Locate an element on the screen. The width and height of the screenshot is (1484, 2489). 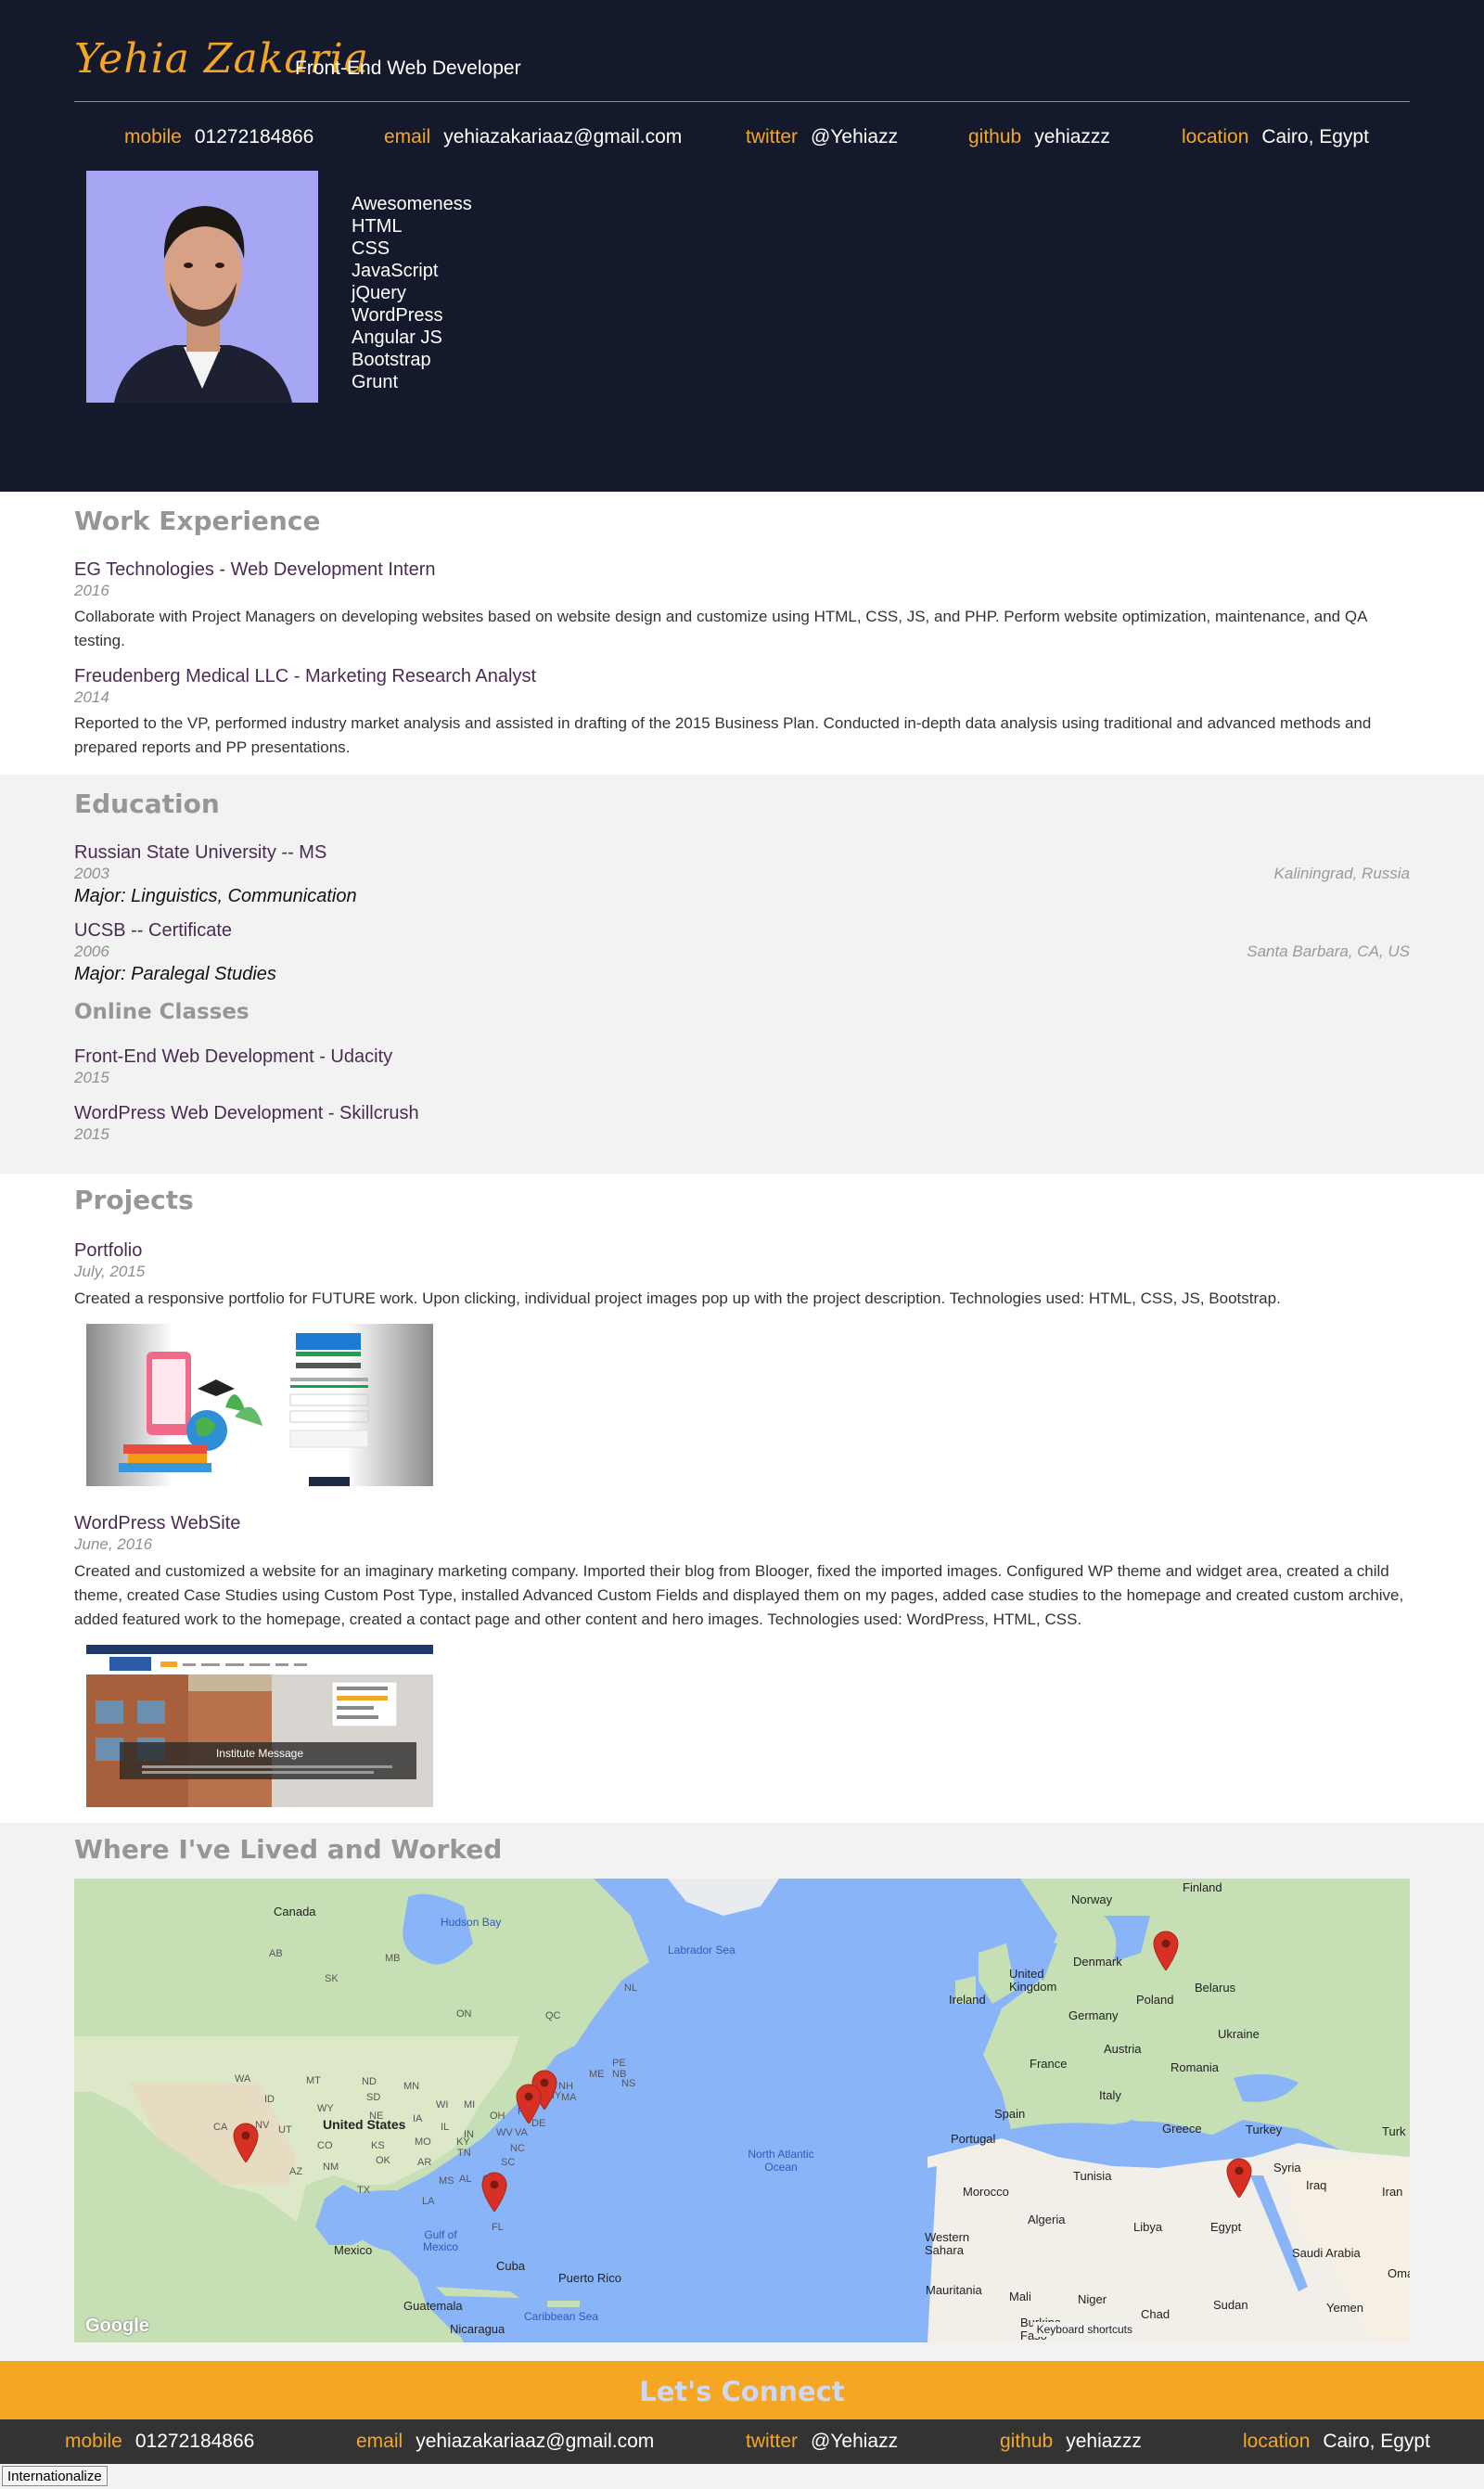
skill-item: Bootstrap is located at coordinates (391, 360).